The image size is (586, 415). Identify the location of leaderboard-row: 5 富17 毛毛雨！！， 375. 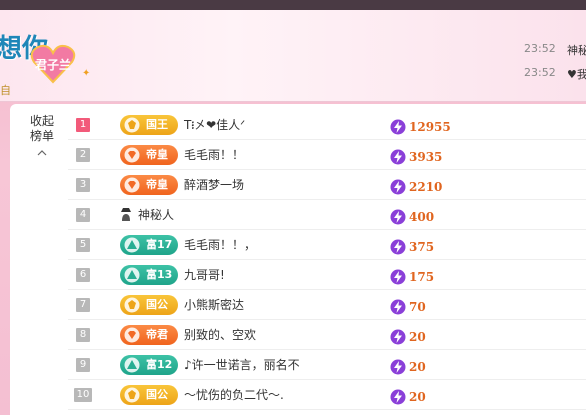
(327, 245).